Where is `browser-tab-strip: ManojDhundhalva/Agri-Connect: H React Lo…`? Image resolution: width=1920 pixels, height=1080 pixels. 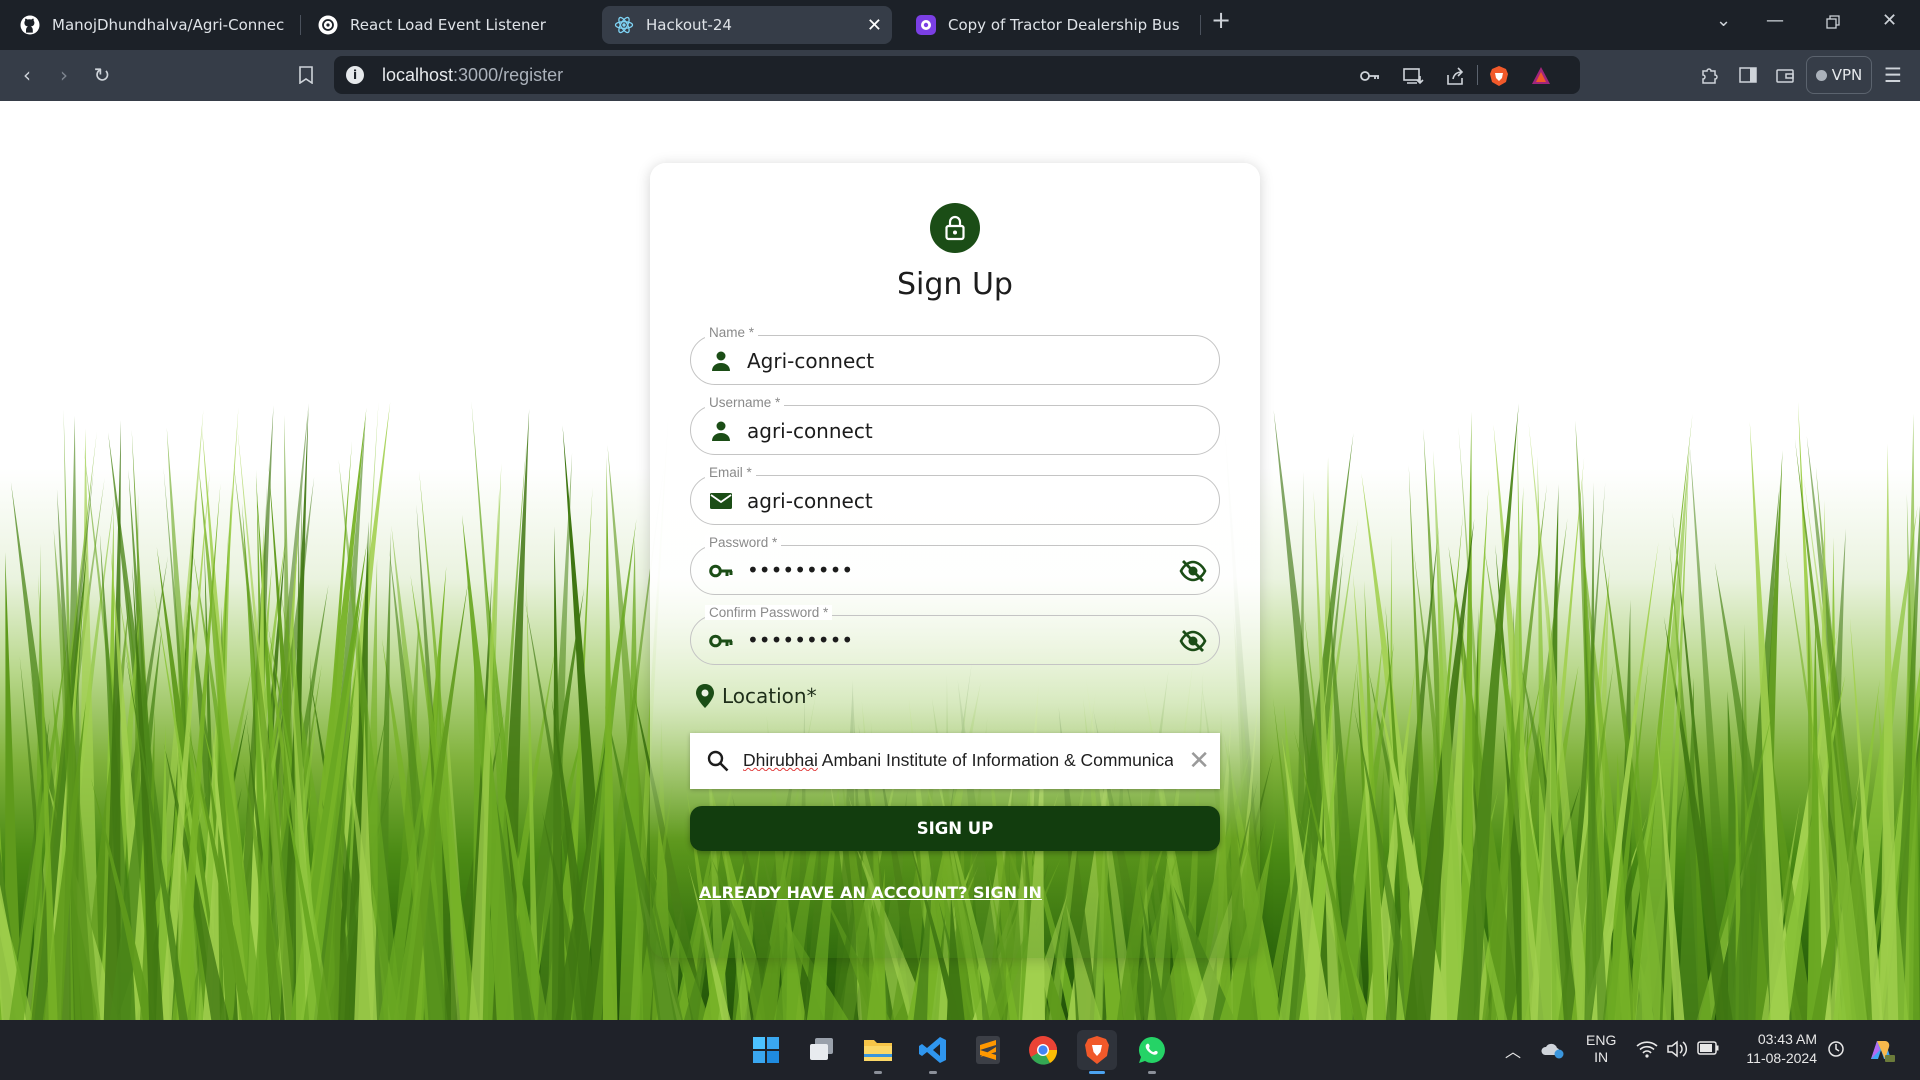
browser-tab-strip: ManojDhundhalva/Agri-Connect: H React Lo… is located at coordinates (960, 25).